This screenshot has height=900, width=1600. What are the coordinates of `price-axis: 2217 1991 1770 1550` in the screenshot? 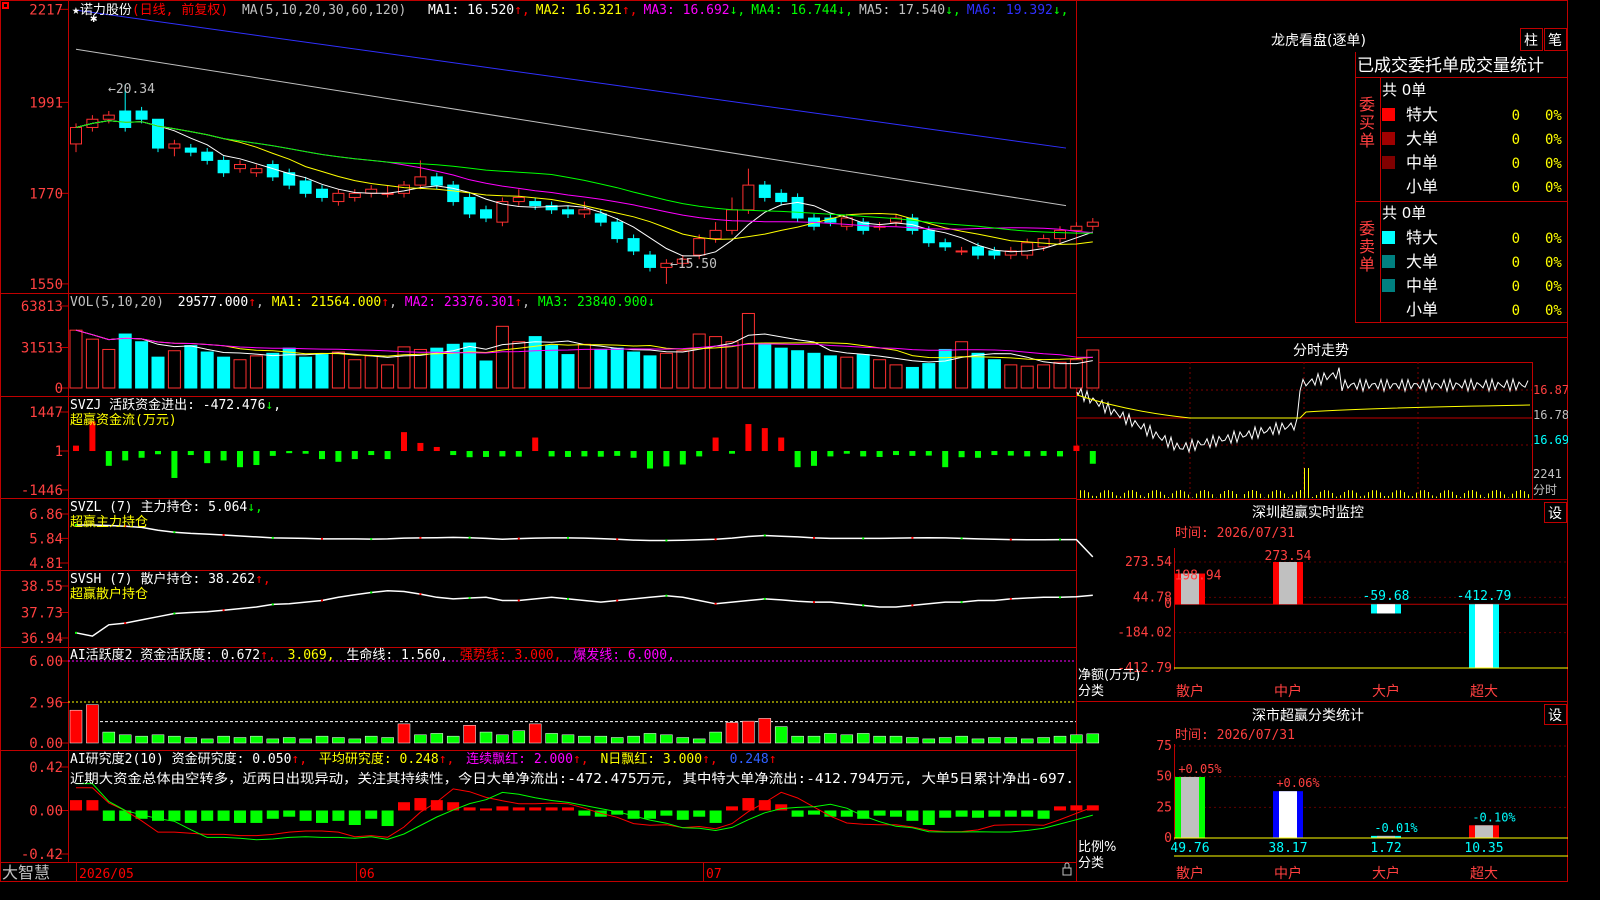 It's located at (48, 147).